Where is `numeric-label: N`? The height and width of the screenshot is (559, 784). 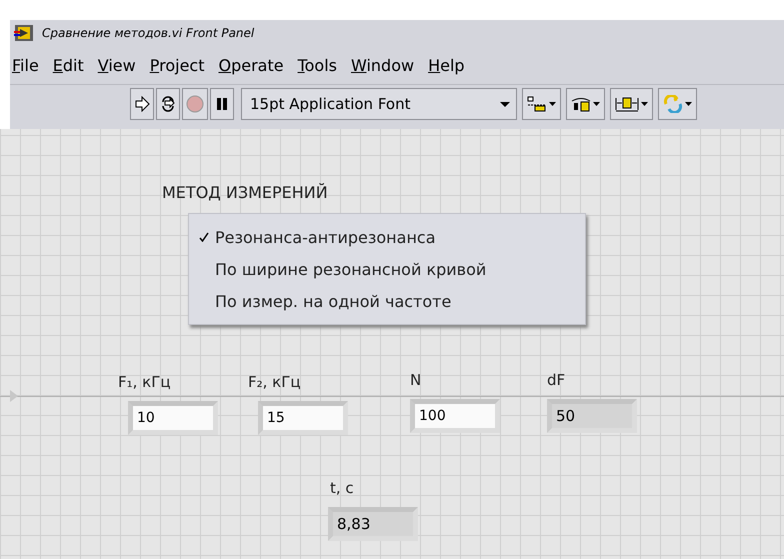 numeric-label: N is located at coordinates (416, 380).